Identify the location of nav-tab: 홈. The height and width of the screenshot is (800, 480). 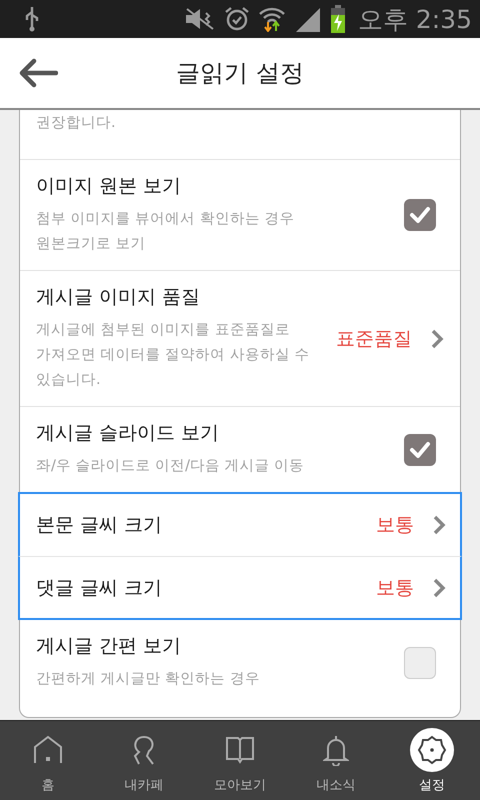
(48, 760).